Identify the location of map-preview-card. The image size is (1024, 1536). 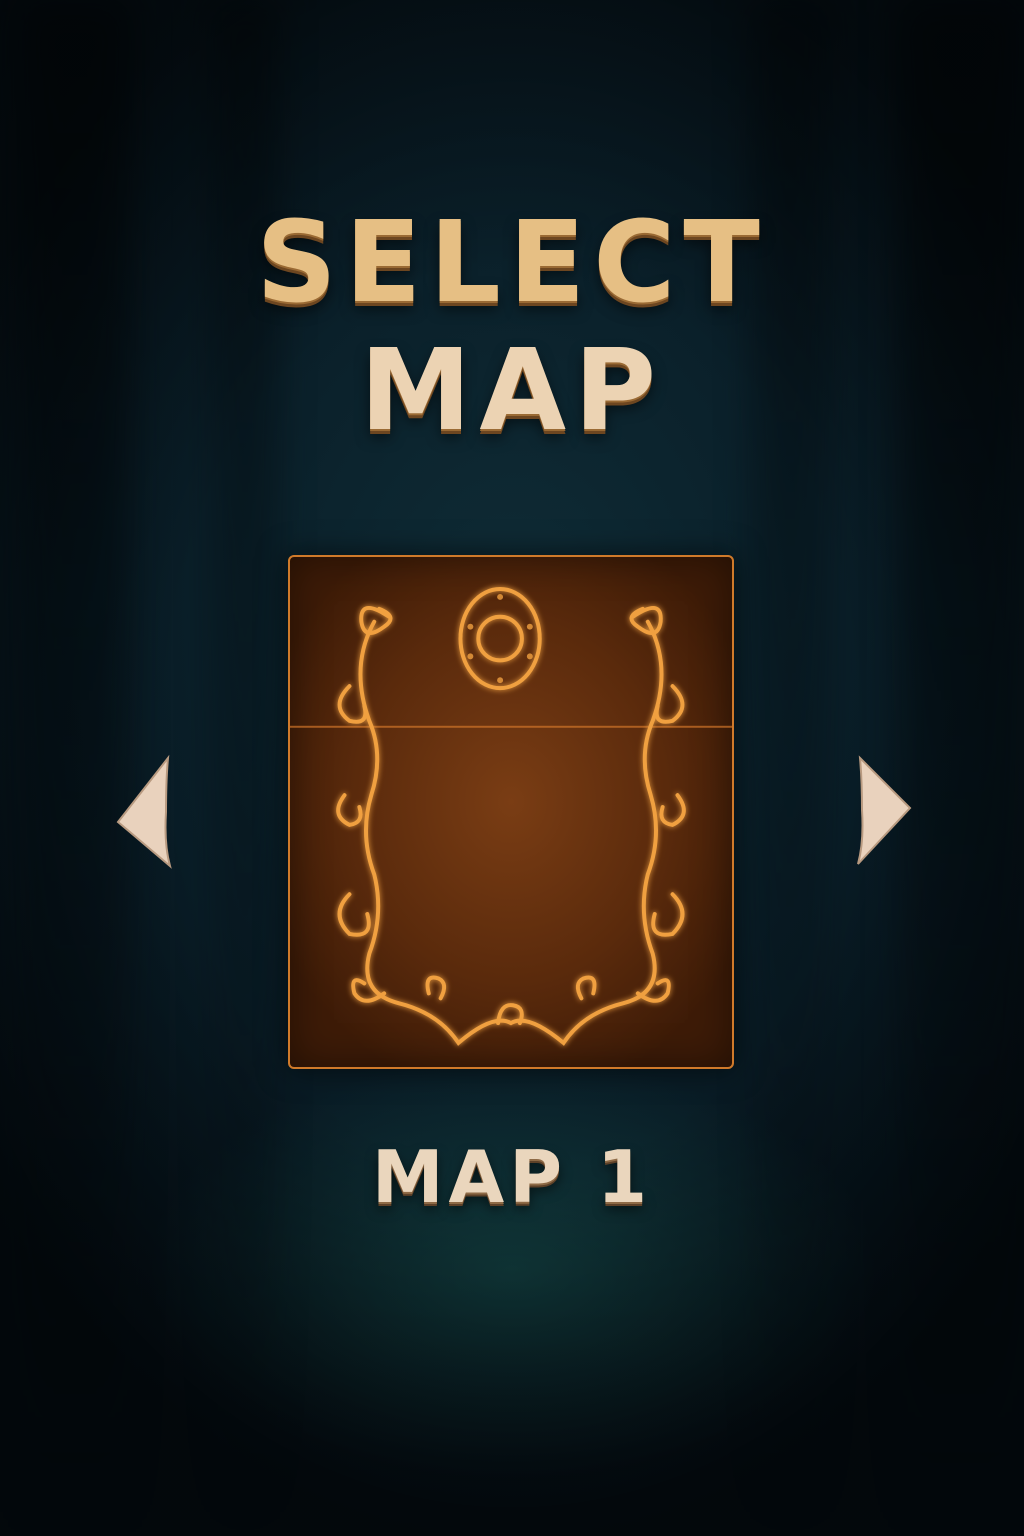
(511, 812).